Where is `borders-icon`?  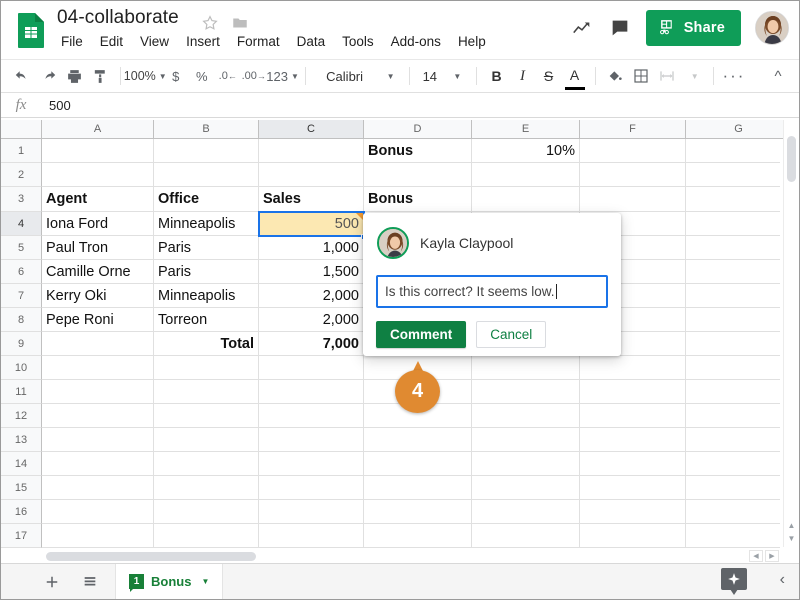
borders-icon is located at coordinates (641, 76).